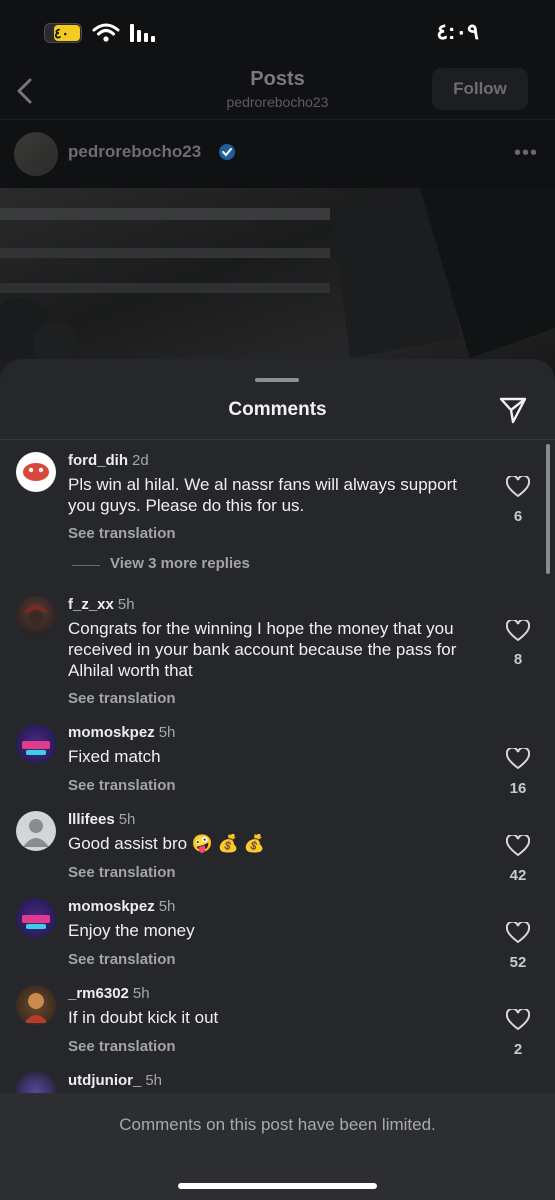 This screenshot has height=1200, width=555. Describe the element at coordinates (518, 875) in the screenshot. I see `like-count: 42` at that location.